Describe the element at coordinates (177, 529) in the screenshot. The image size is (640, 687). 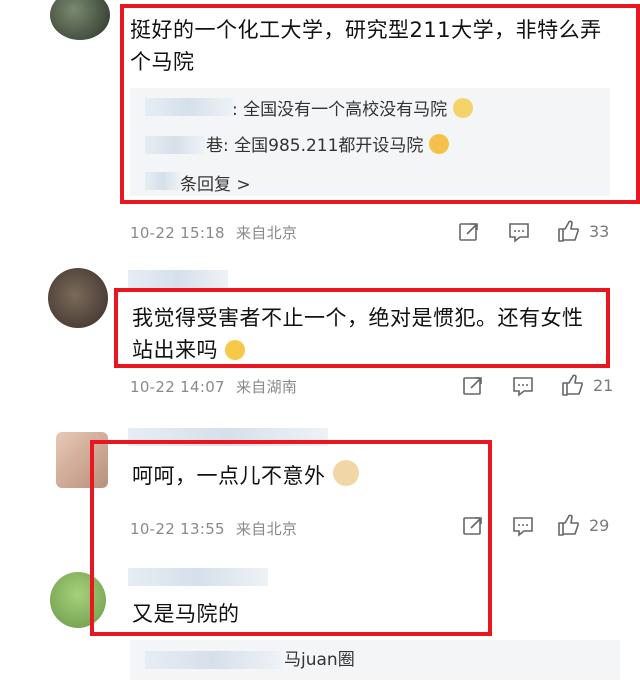
I see `timestamp: 10-22 13:55` at that location.